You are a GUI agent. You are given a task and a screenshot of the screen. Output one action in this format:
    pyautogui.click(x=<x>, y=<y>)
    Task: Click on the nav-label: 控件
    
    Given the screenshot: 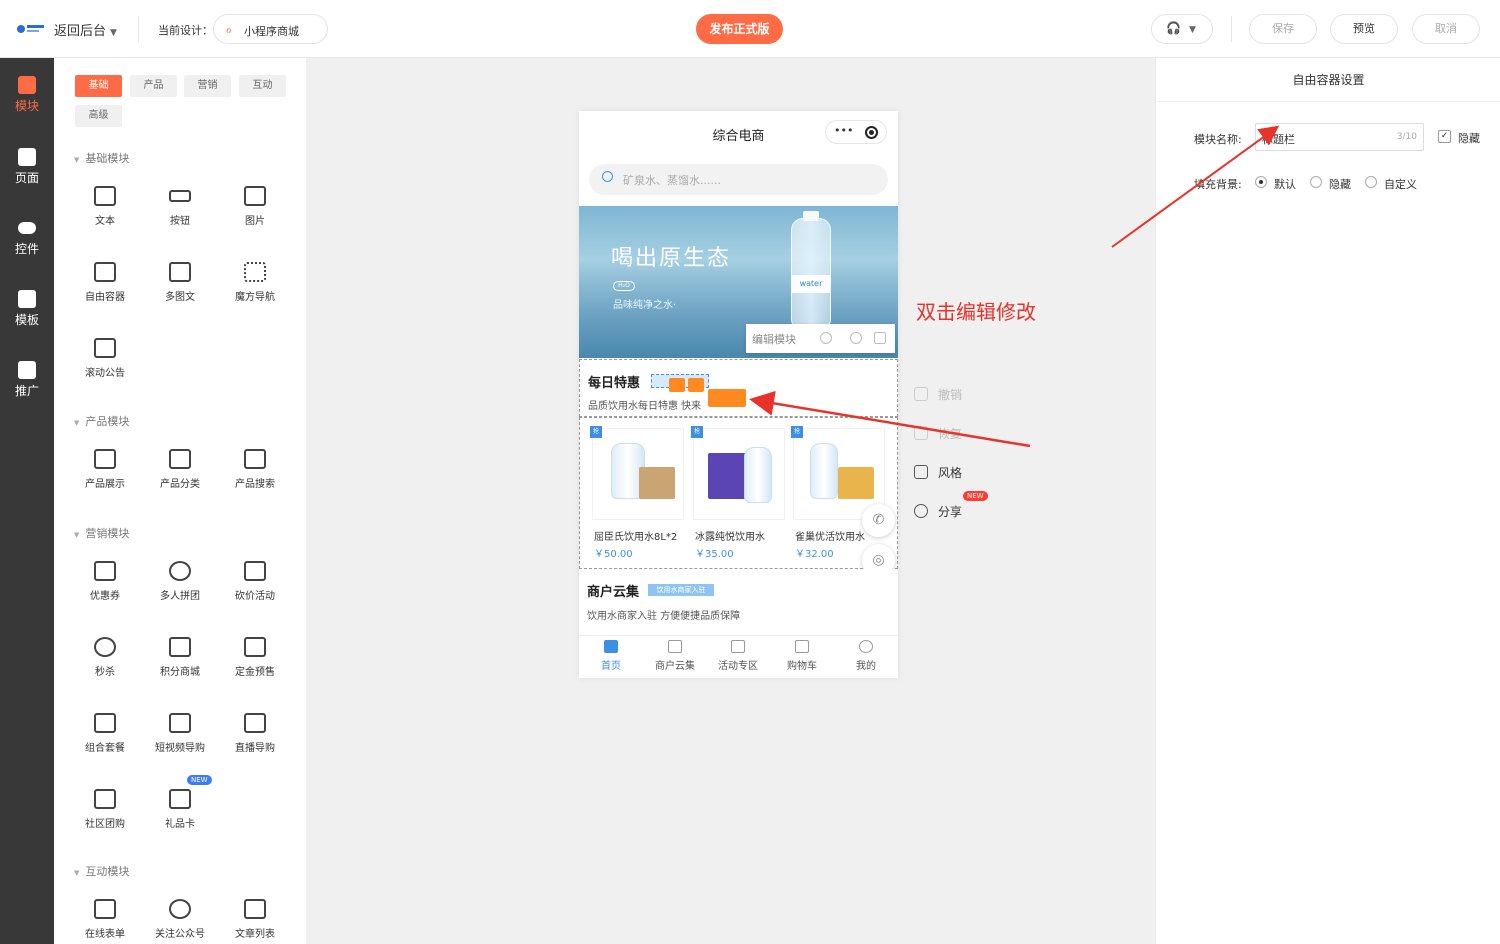 What is the action you would take?
    pyautogui.click(x=26, y=249)
    